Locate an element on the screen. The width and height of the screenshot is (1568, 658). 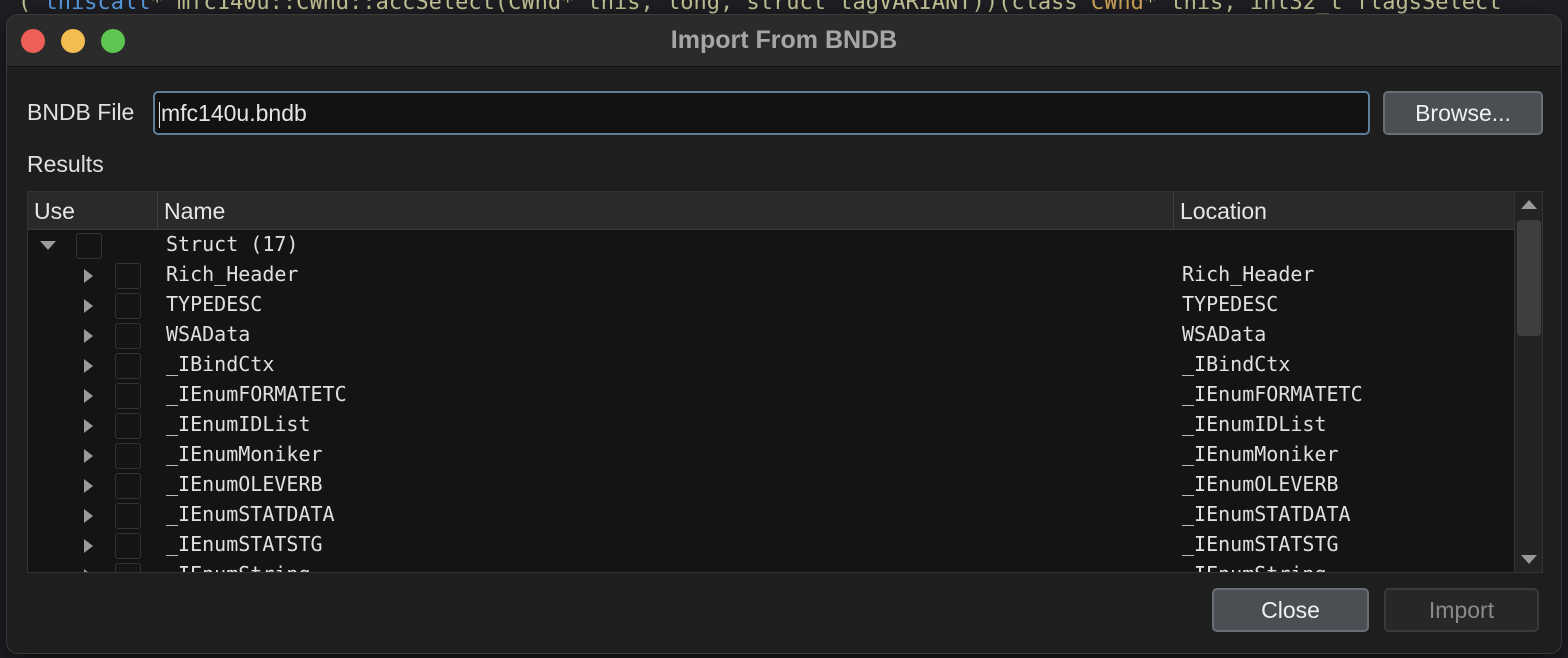
row-location: TYPEDESC is located at coordinates (1230, 304).